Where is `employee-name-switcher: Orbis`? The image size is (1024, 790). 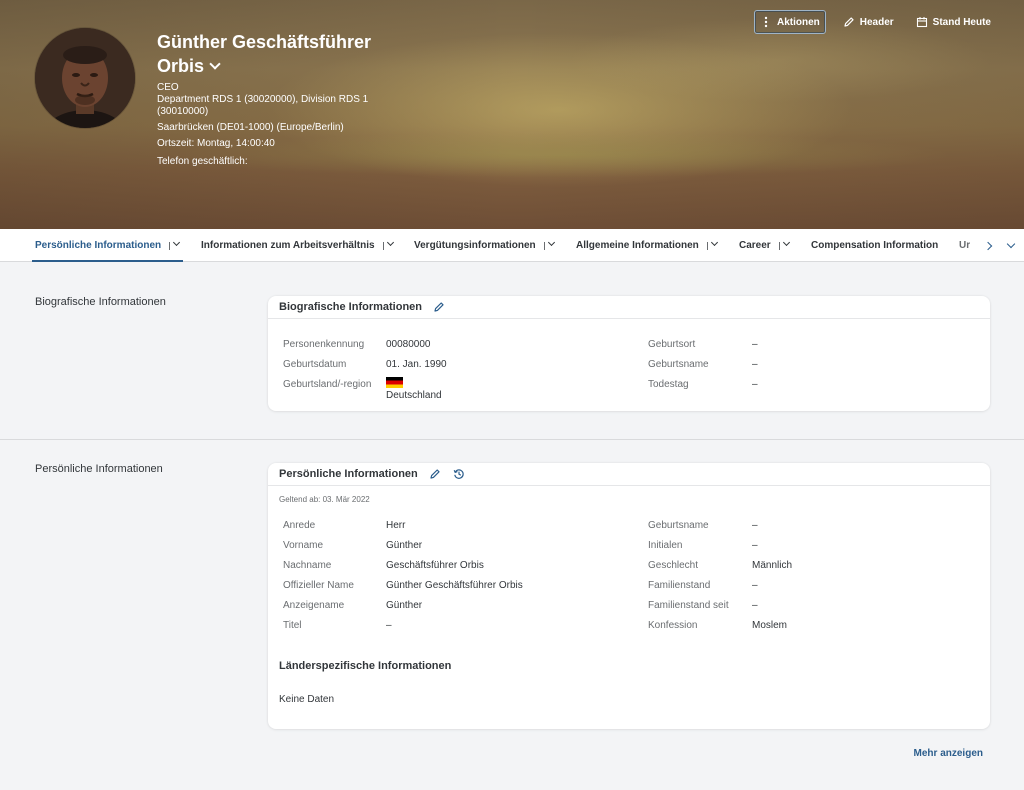 employee-name-switcher: Orbis is located at coordinates (277, 66).